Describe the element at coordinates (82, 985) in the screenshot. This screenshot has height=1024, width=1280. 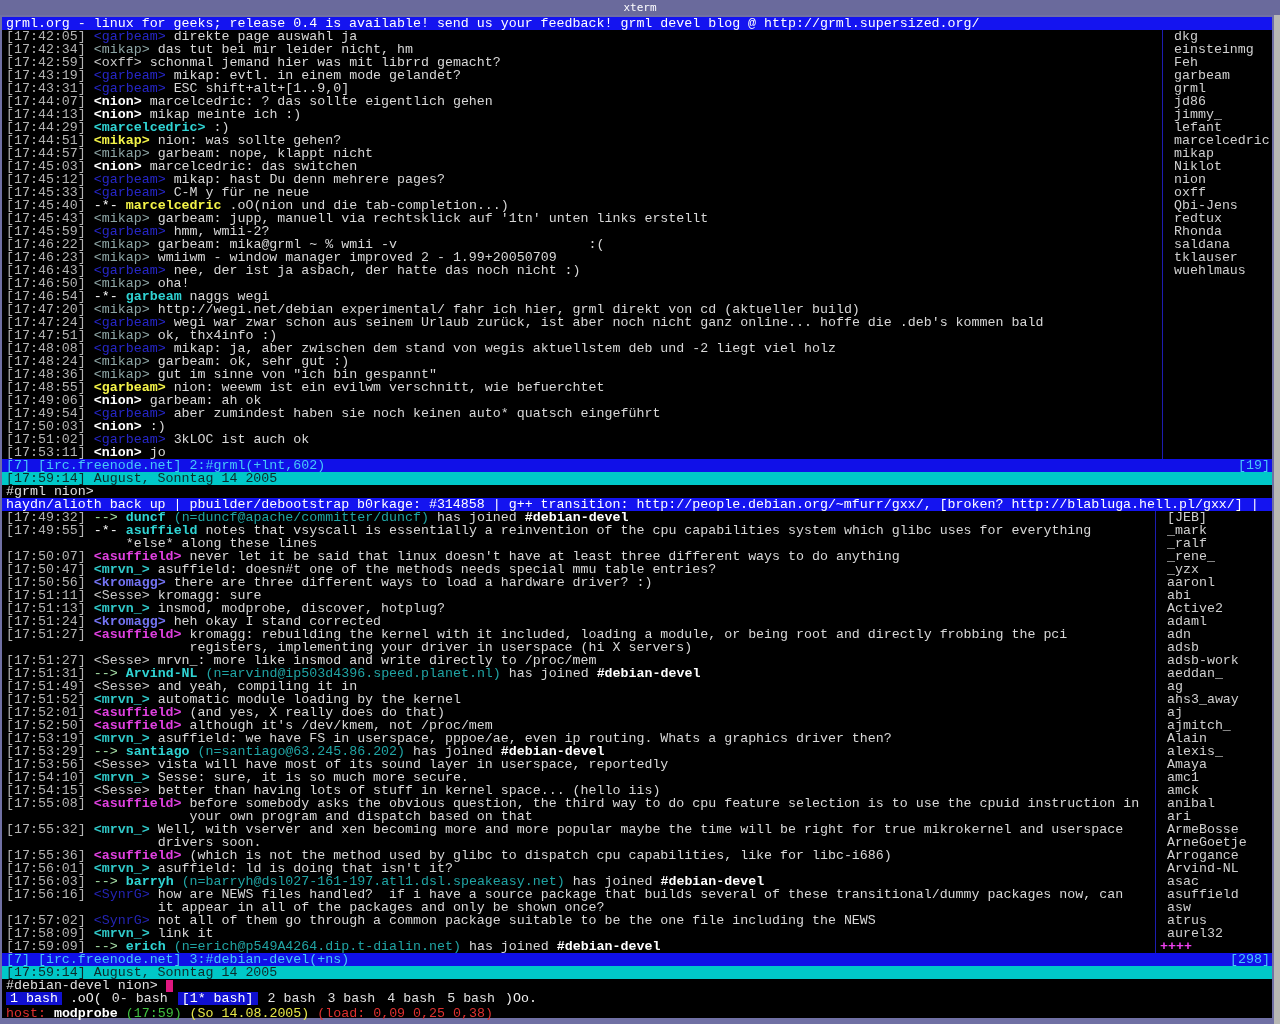
I see `input-prompt: #debian-devel nion>` at that location.